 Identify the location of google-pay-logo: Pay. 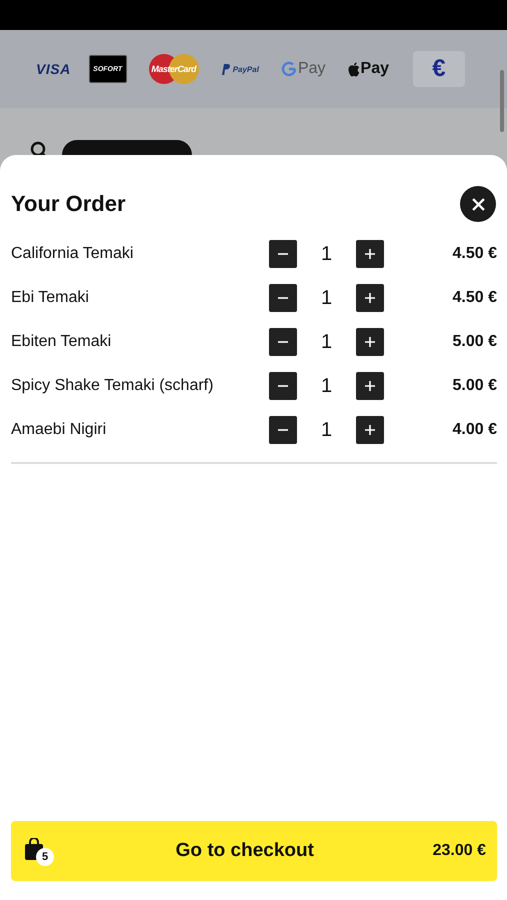
(303, 69).